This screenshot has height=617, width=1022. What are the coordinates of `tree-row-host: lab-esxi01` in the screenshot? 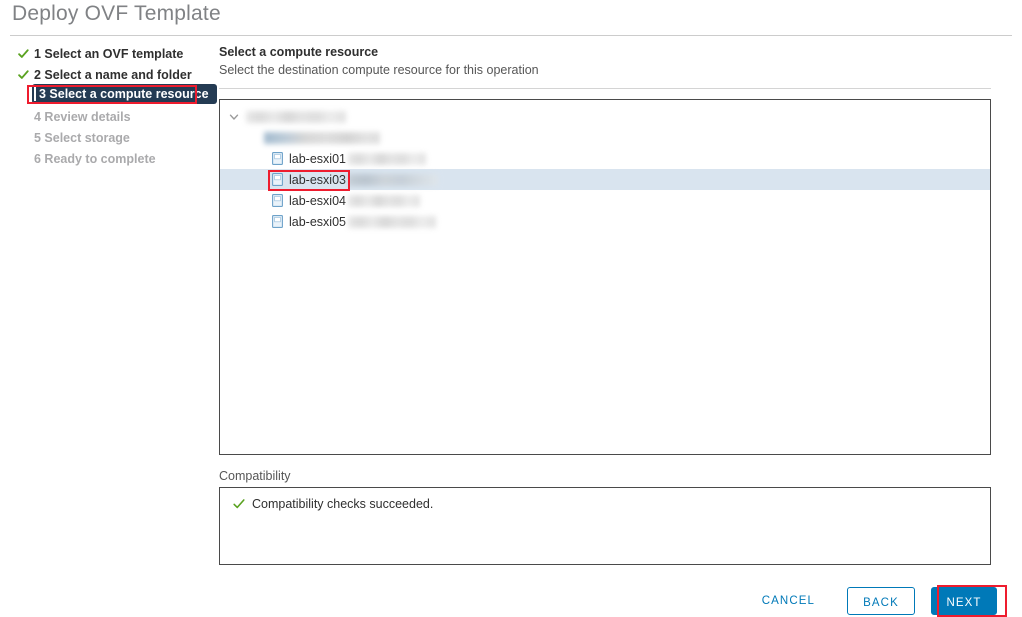 It's located at (605, 158).